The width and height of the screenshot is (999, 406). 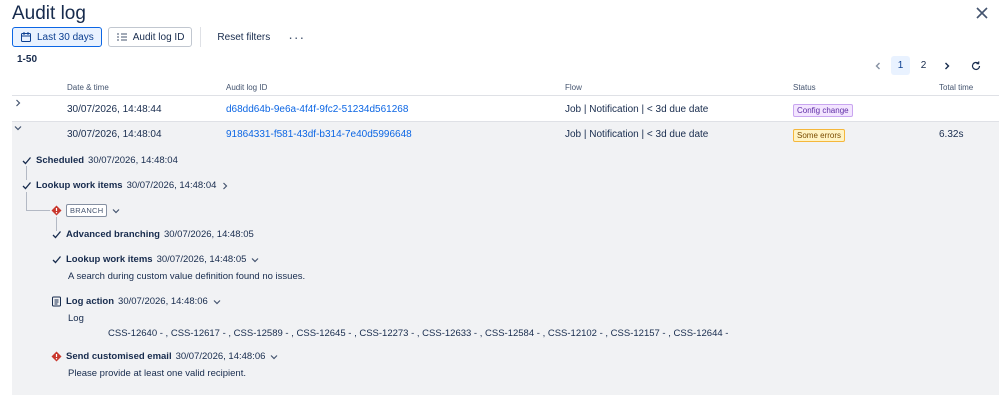 I want to click on column-header-status: Status, so click(x=804, y=87).